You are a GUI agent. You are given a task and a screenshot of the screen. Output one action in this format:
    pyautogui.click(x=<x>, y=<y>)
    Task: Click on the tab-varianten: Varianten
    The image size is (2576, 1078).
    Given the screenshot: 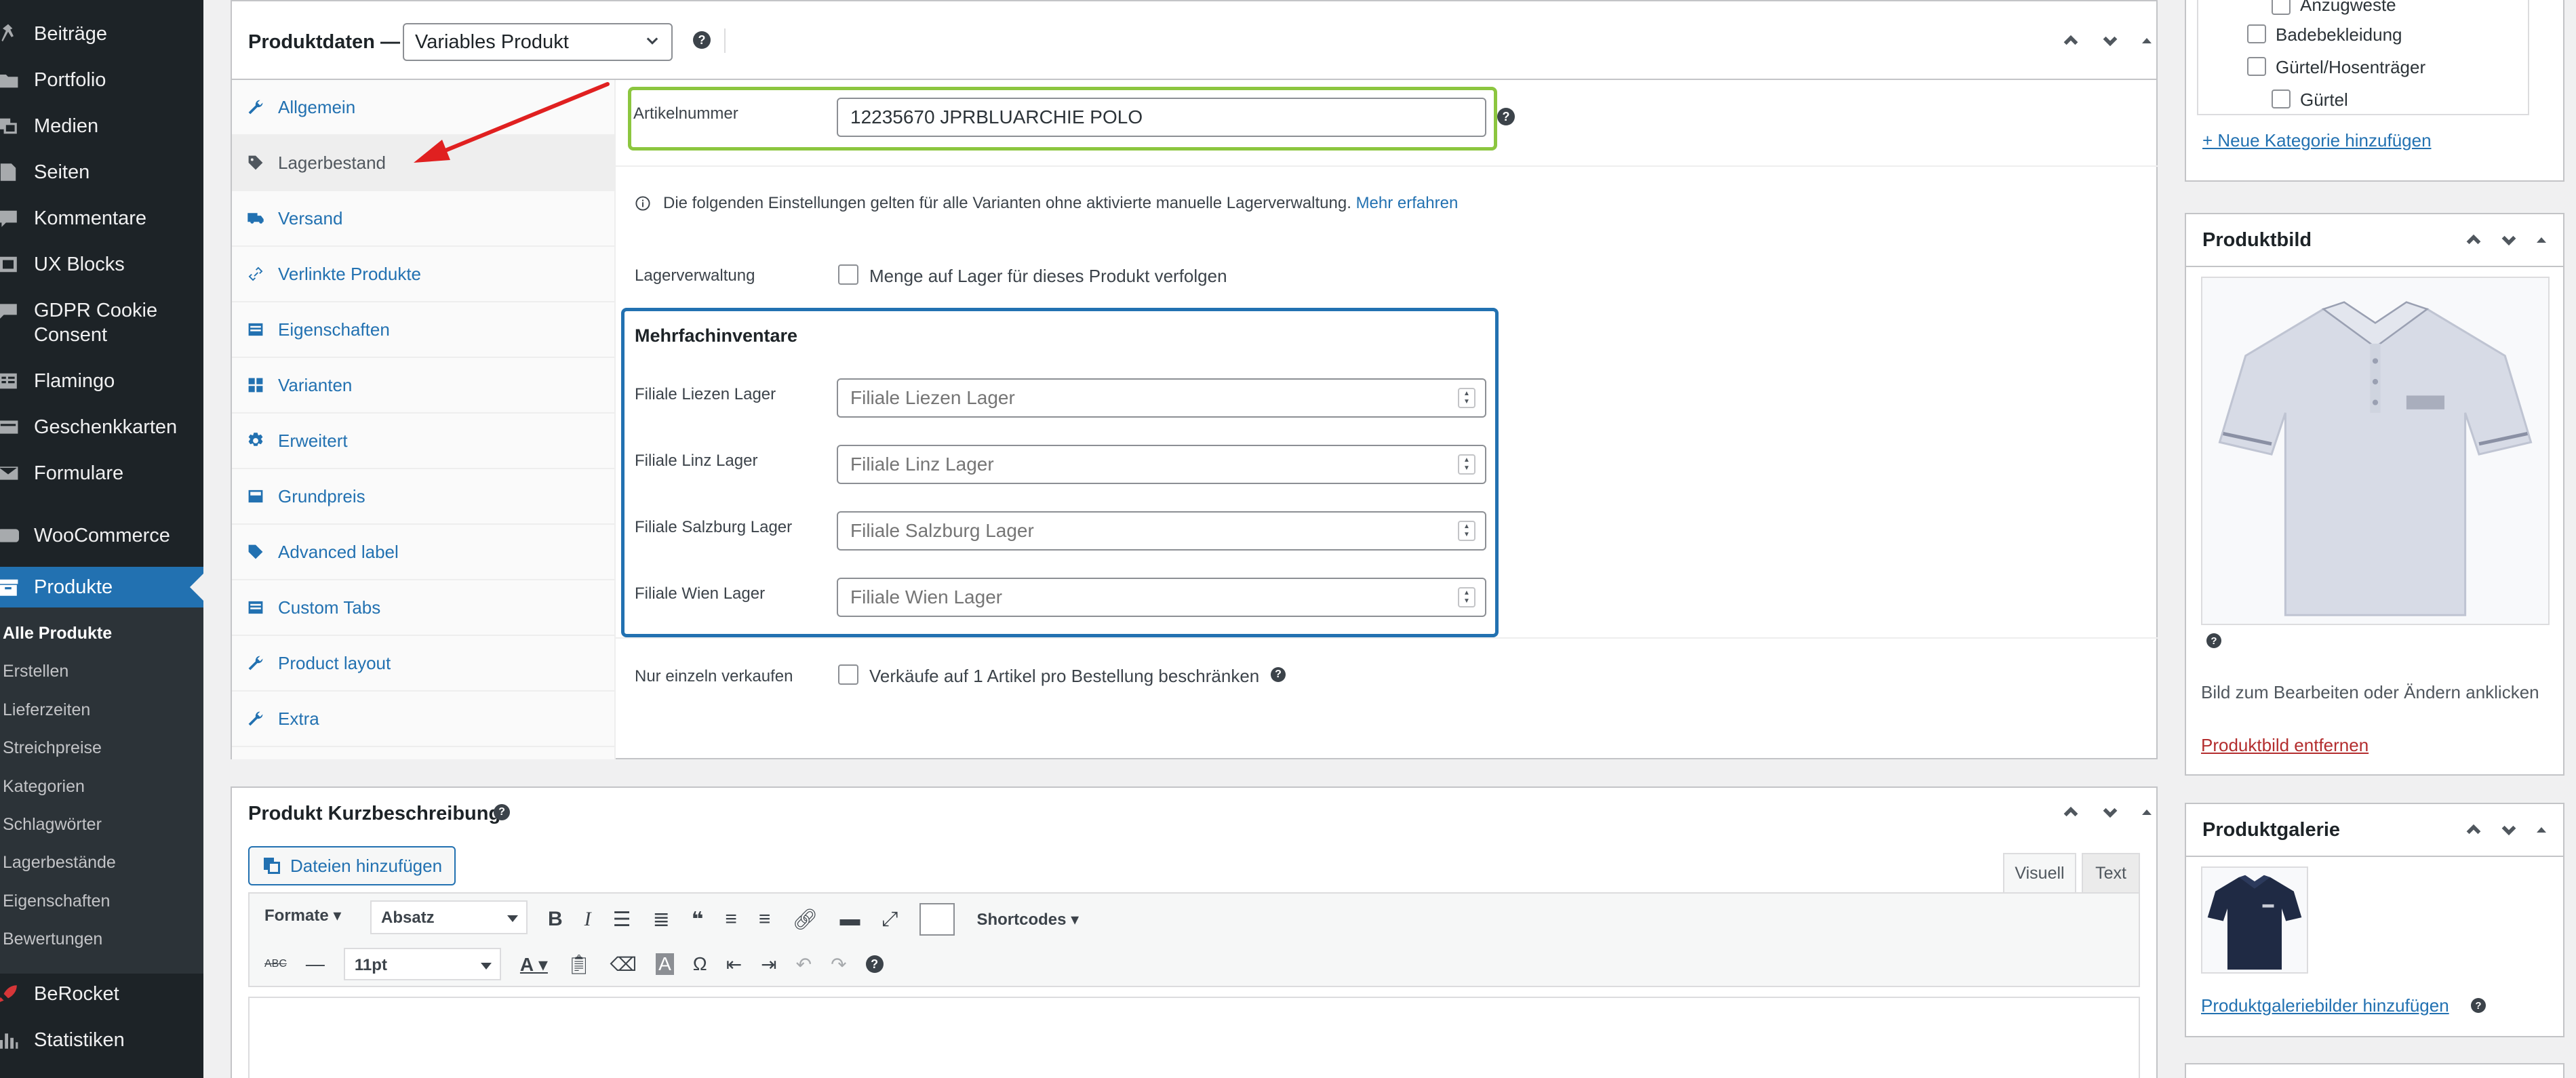 What is the action you would take?
    pyautogui.click(x=423, y=386)
    